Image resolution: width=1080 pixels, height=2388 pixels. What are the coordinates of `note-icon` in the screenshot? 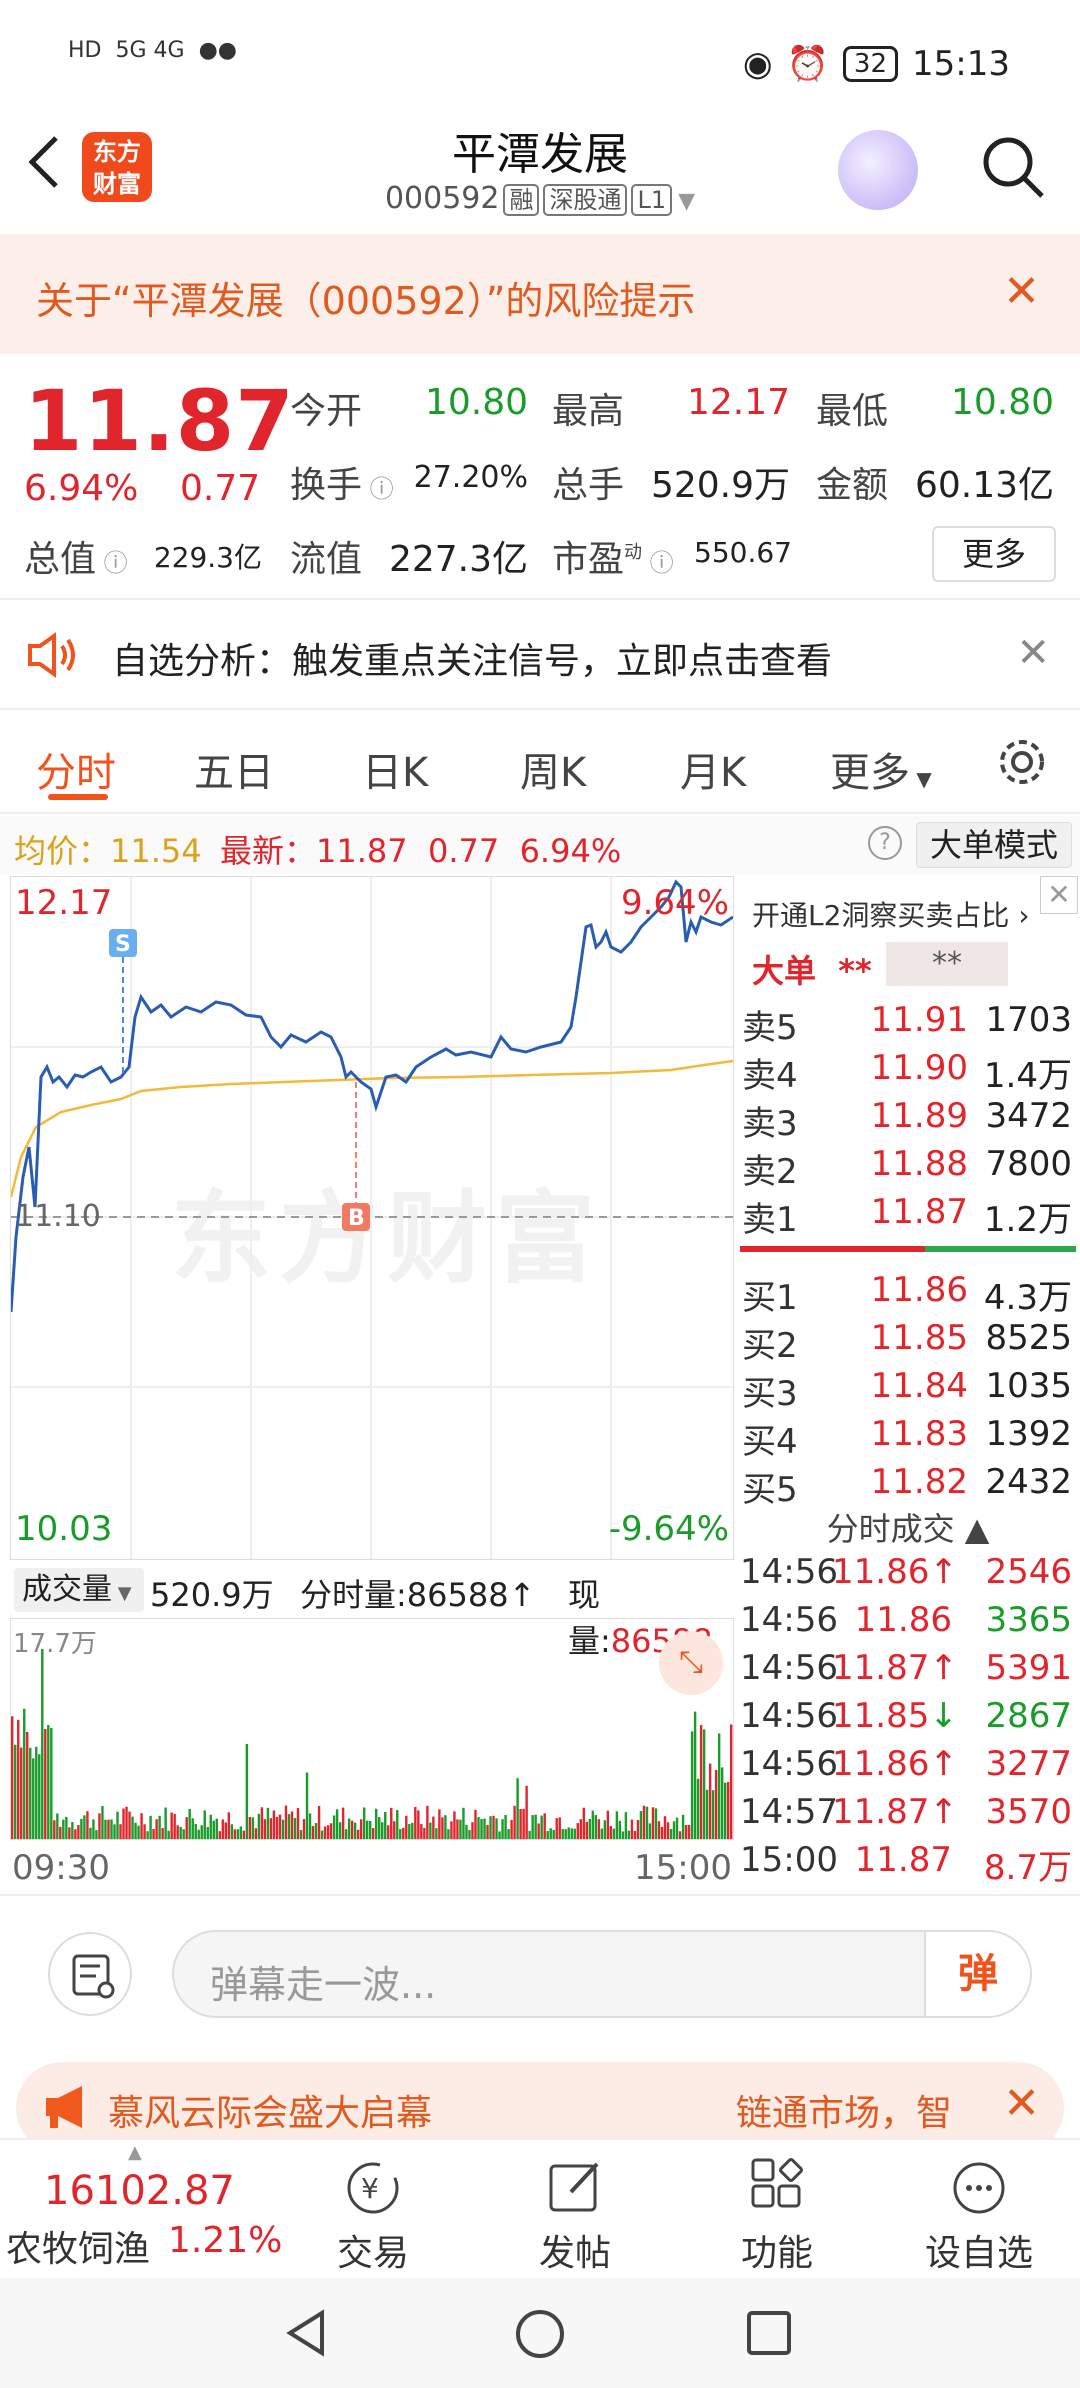 It's located at (90, 1974).